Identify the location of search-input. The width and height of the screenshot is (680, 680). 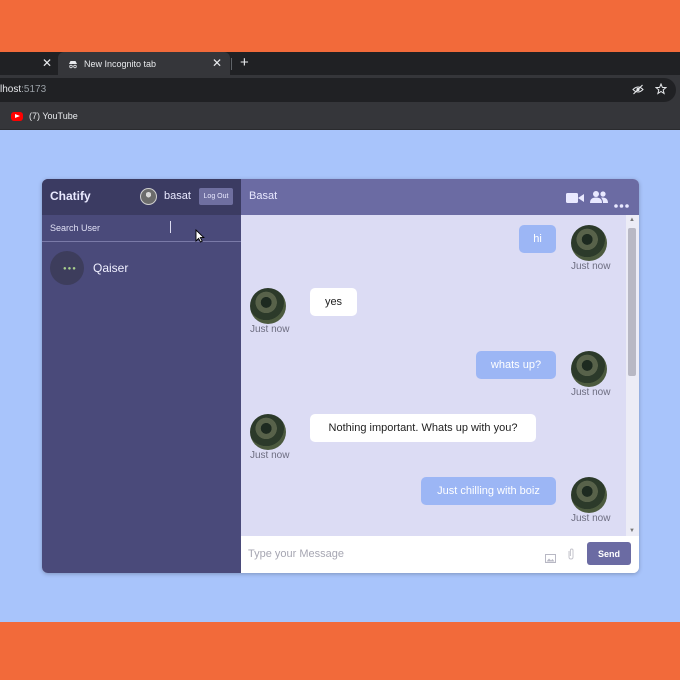
(125, 228).